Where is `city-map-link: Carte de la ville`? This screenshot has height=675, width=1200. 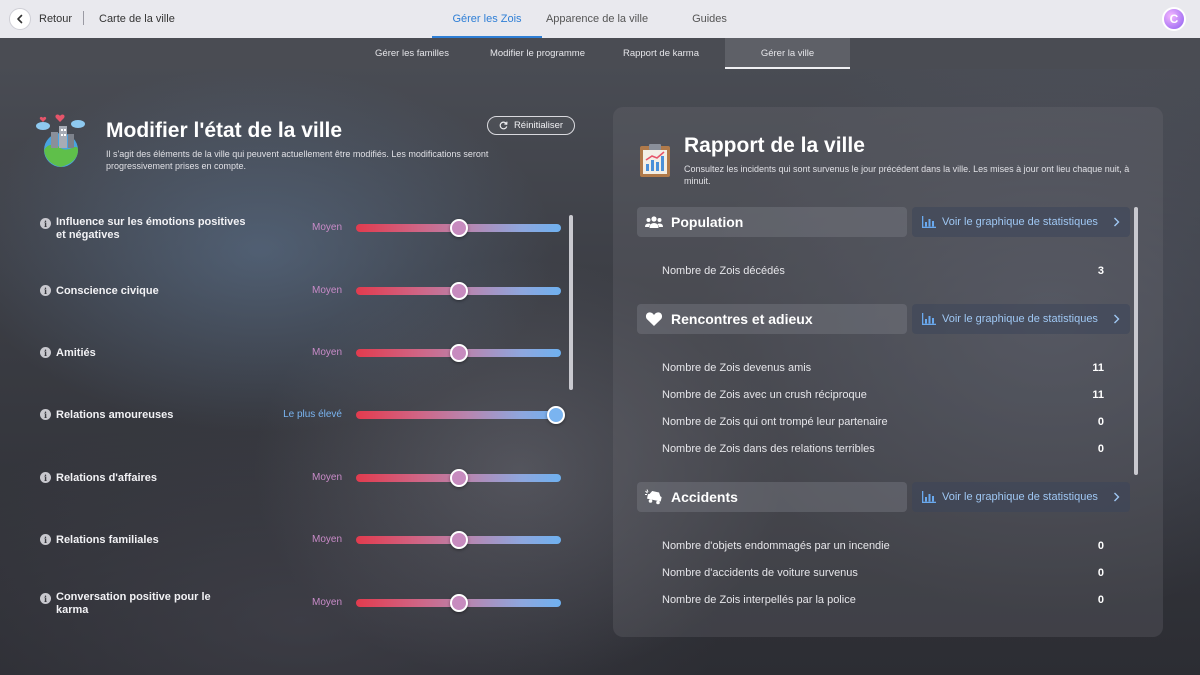
city-map-link: Carte de la ville is located at coordinates (137, 19).